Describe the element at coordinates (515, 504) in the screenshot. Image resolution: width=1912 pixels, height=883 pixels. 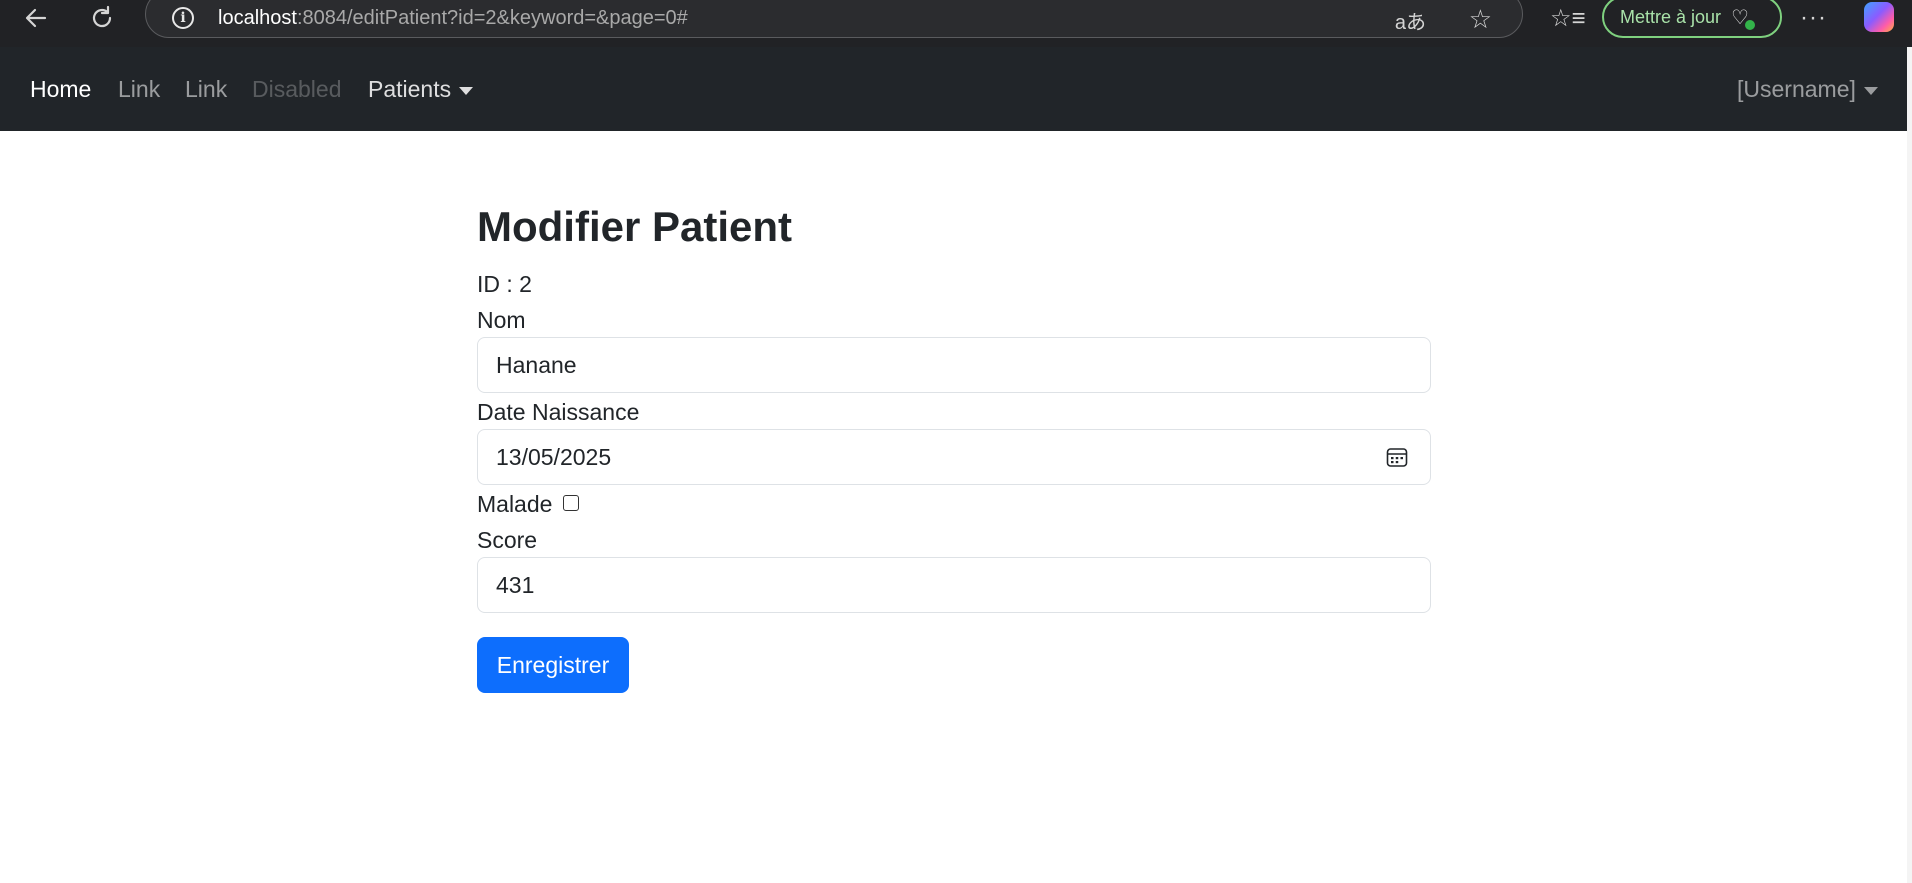
I see `malade-label: Malade` at that location.